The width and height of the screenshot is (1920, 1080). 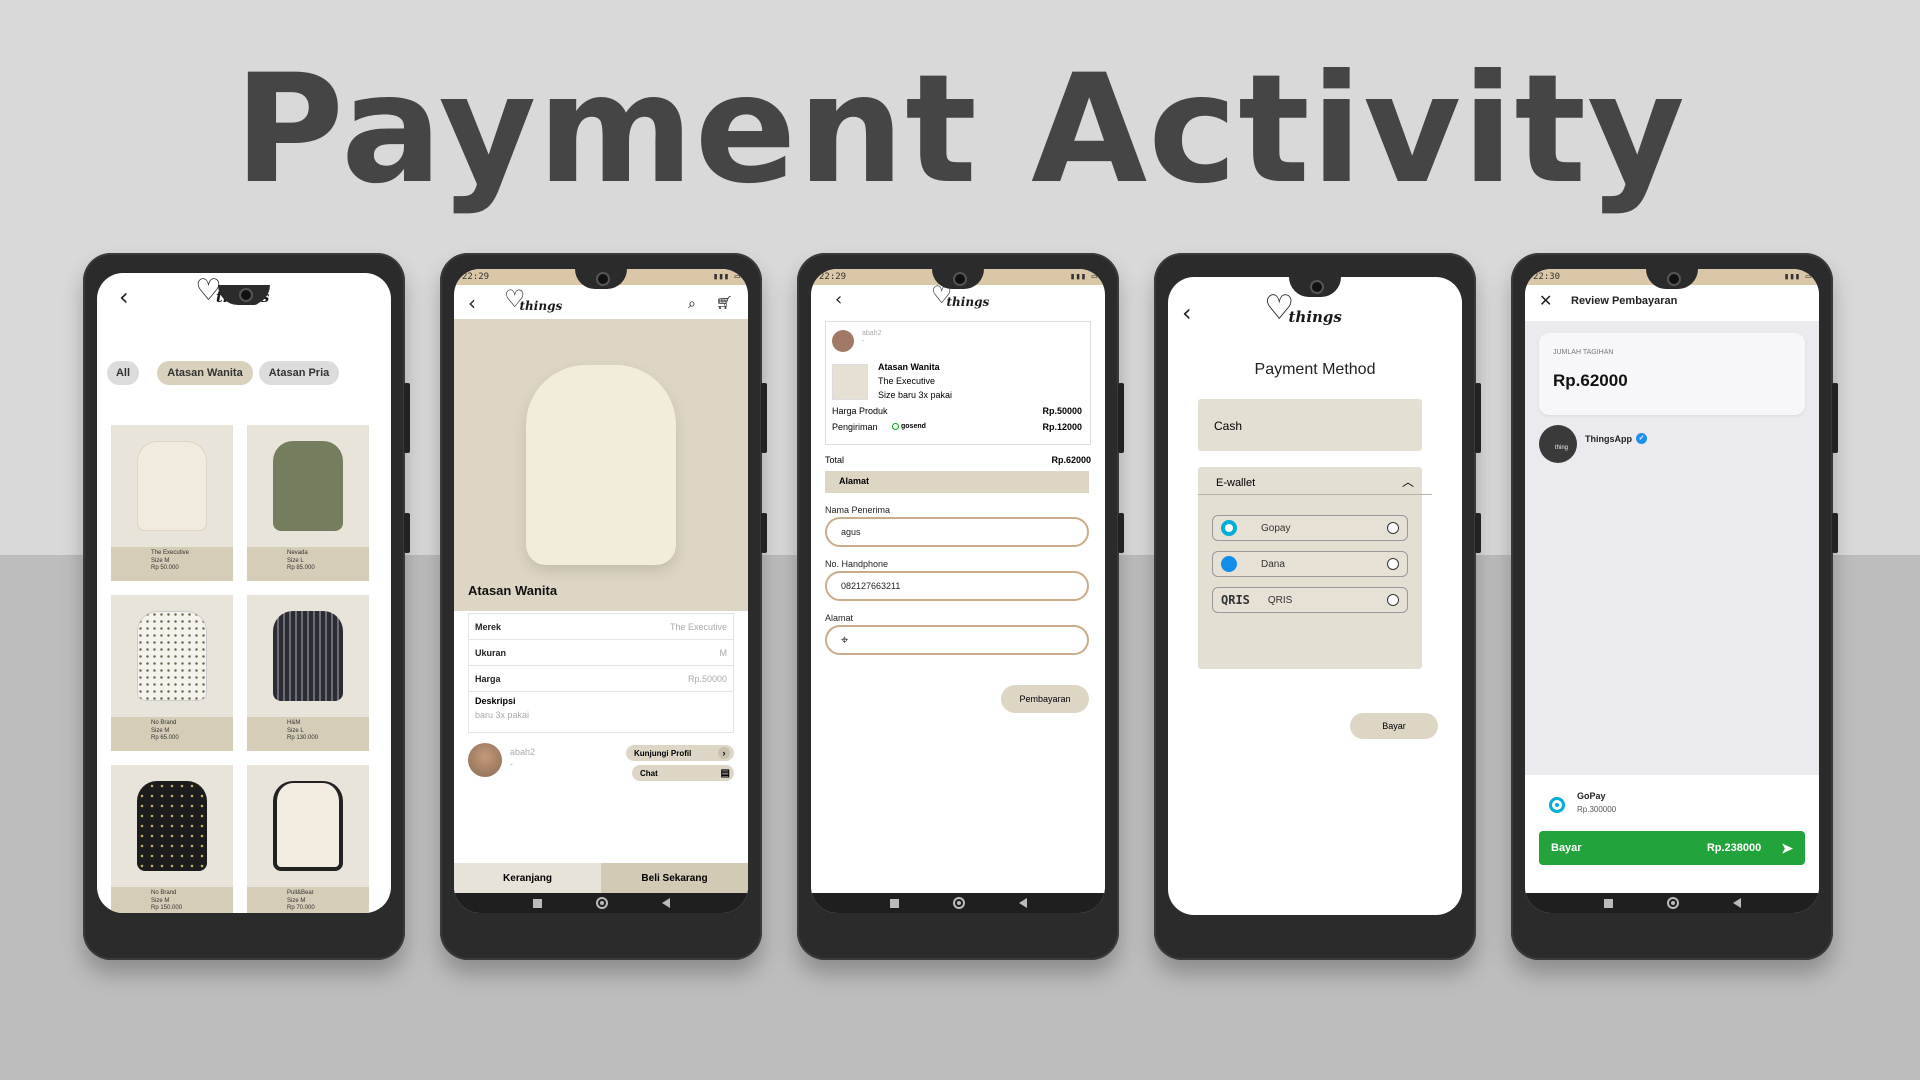 What do you see at coordinates (1408, 481) in the screenshot?
I see `chevron-up-icon: ︿` at bounding box center [1408, 481].